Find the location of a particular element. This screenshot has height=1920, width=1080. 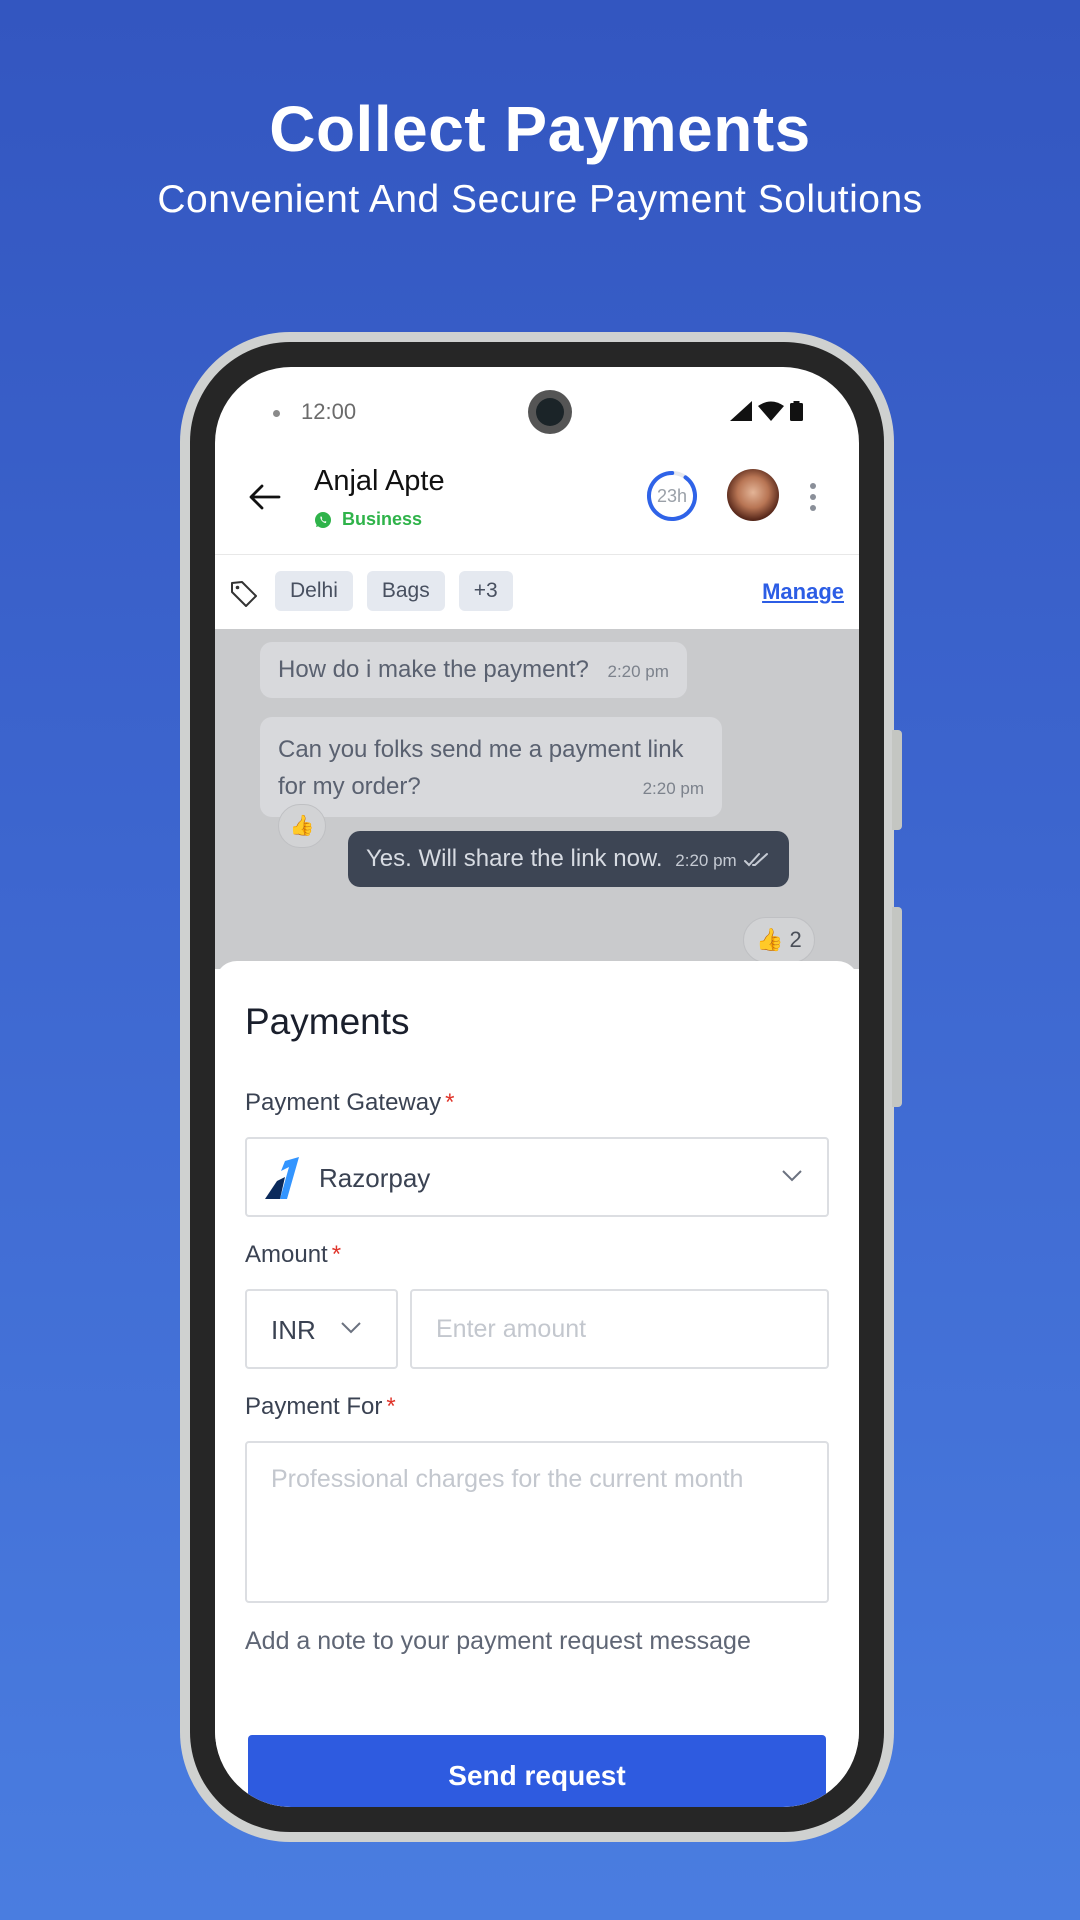

battery-icon is located at coordinates (796, 411).